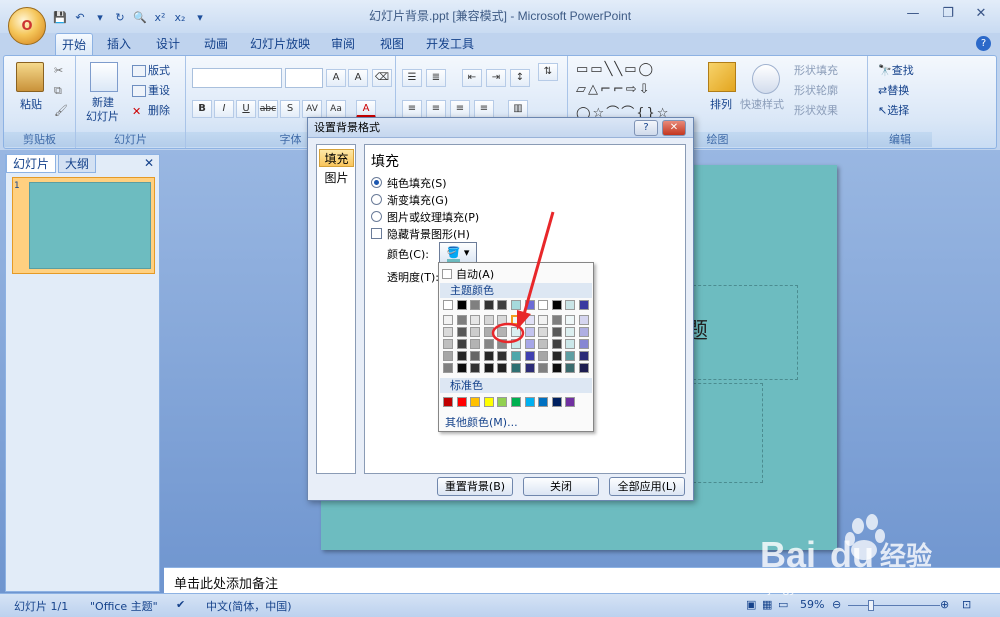 This screenshot has height=617, width=1000. I want to click on tab-slides-pane: 幻灯片, so click(31, 164).